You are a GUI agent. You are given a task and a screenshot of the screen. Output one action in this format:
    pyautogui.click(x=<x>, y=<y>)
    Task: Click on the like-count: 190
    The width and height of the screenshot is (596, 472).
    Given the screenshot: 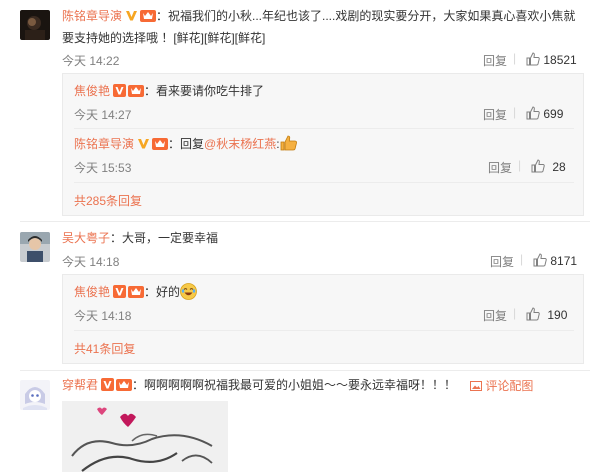 What is the action you would take?
    pyautogui.click(x=557, y=315)
    